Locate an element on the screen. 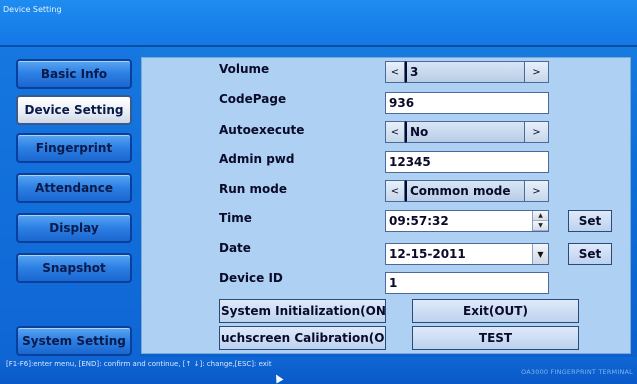 This screenshot has width=637, height=384. autoexecute-spinner: < No > is located at coordinates (467, 132).